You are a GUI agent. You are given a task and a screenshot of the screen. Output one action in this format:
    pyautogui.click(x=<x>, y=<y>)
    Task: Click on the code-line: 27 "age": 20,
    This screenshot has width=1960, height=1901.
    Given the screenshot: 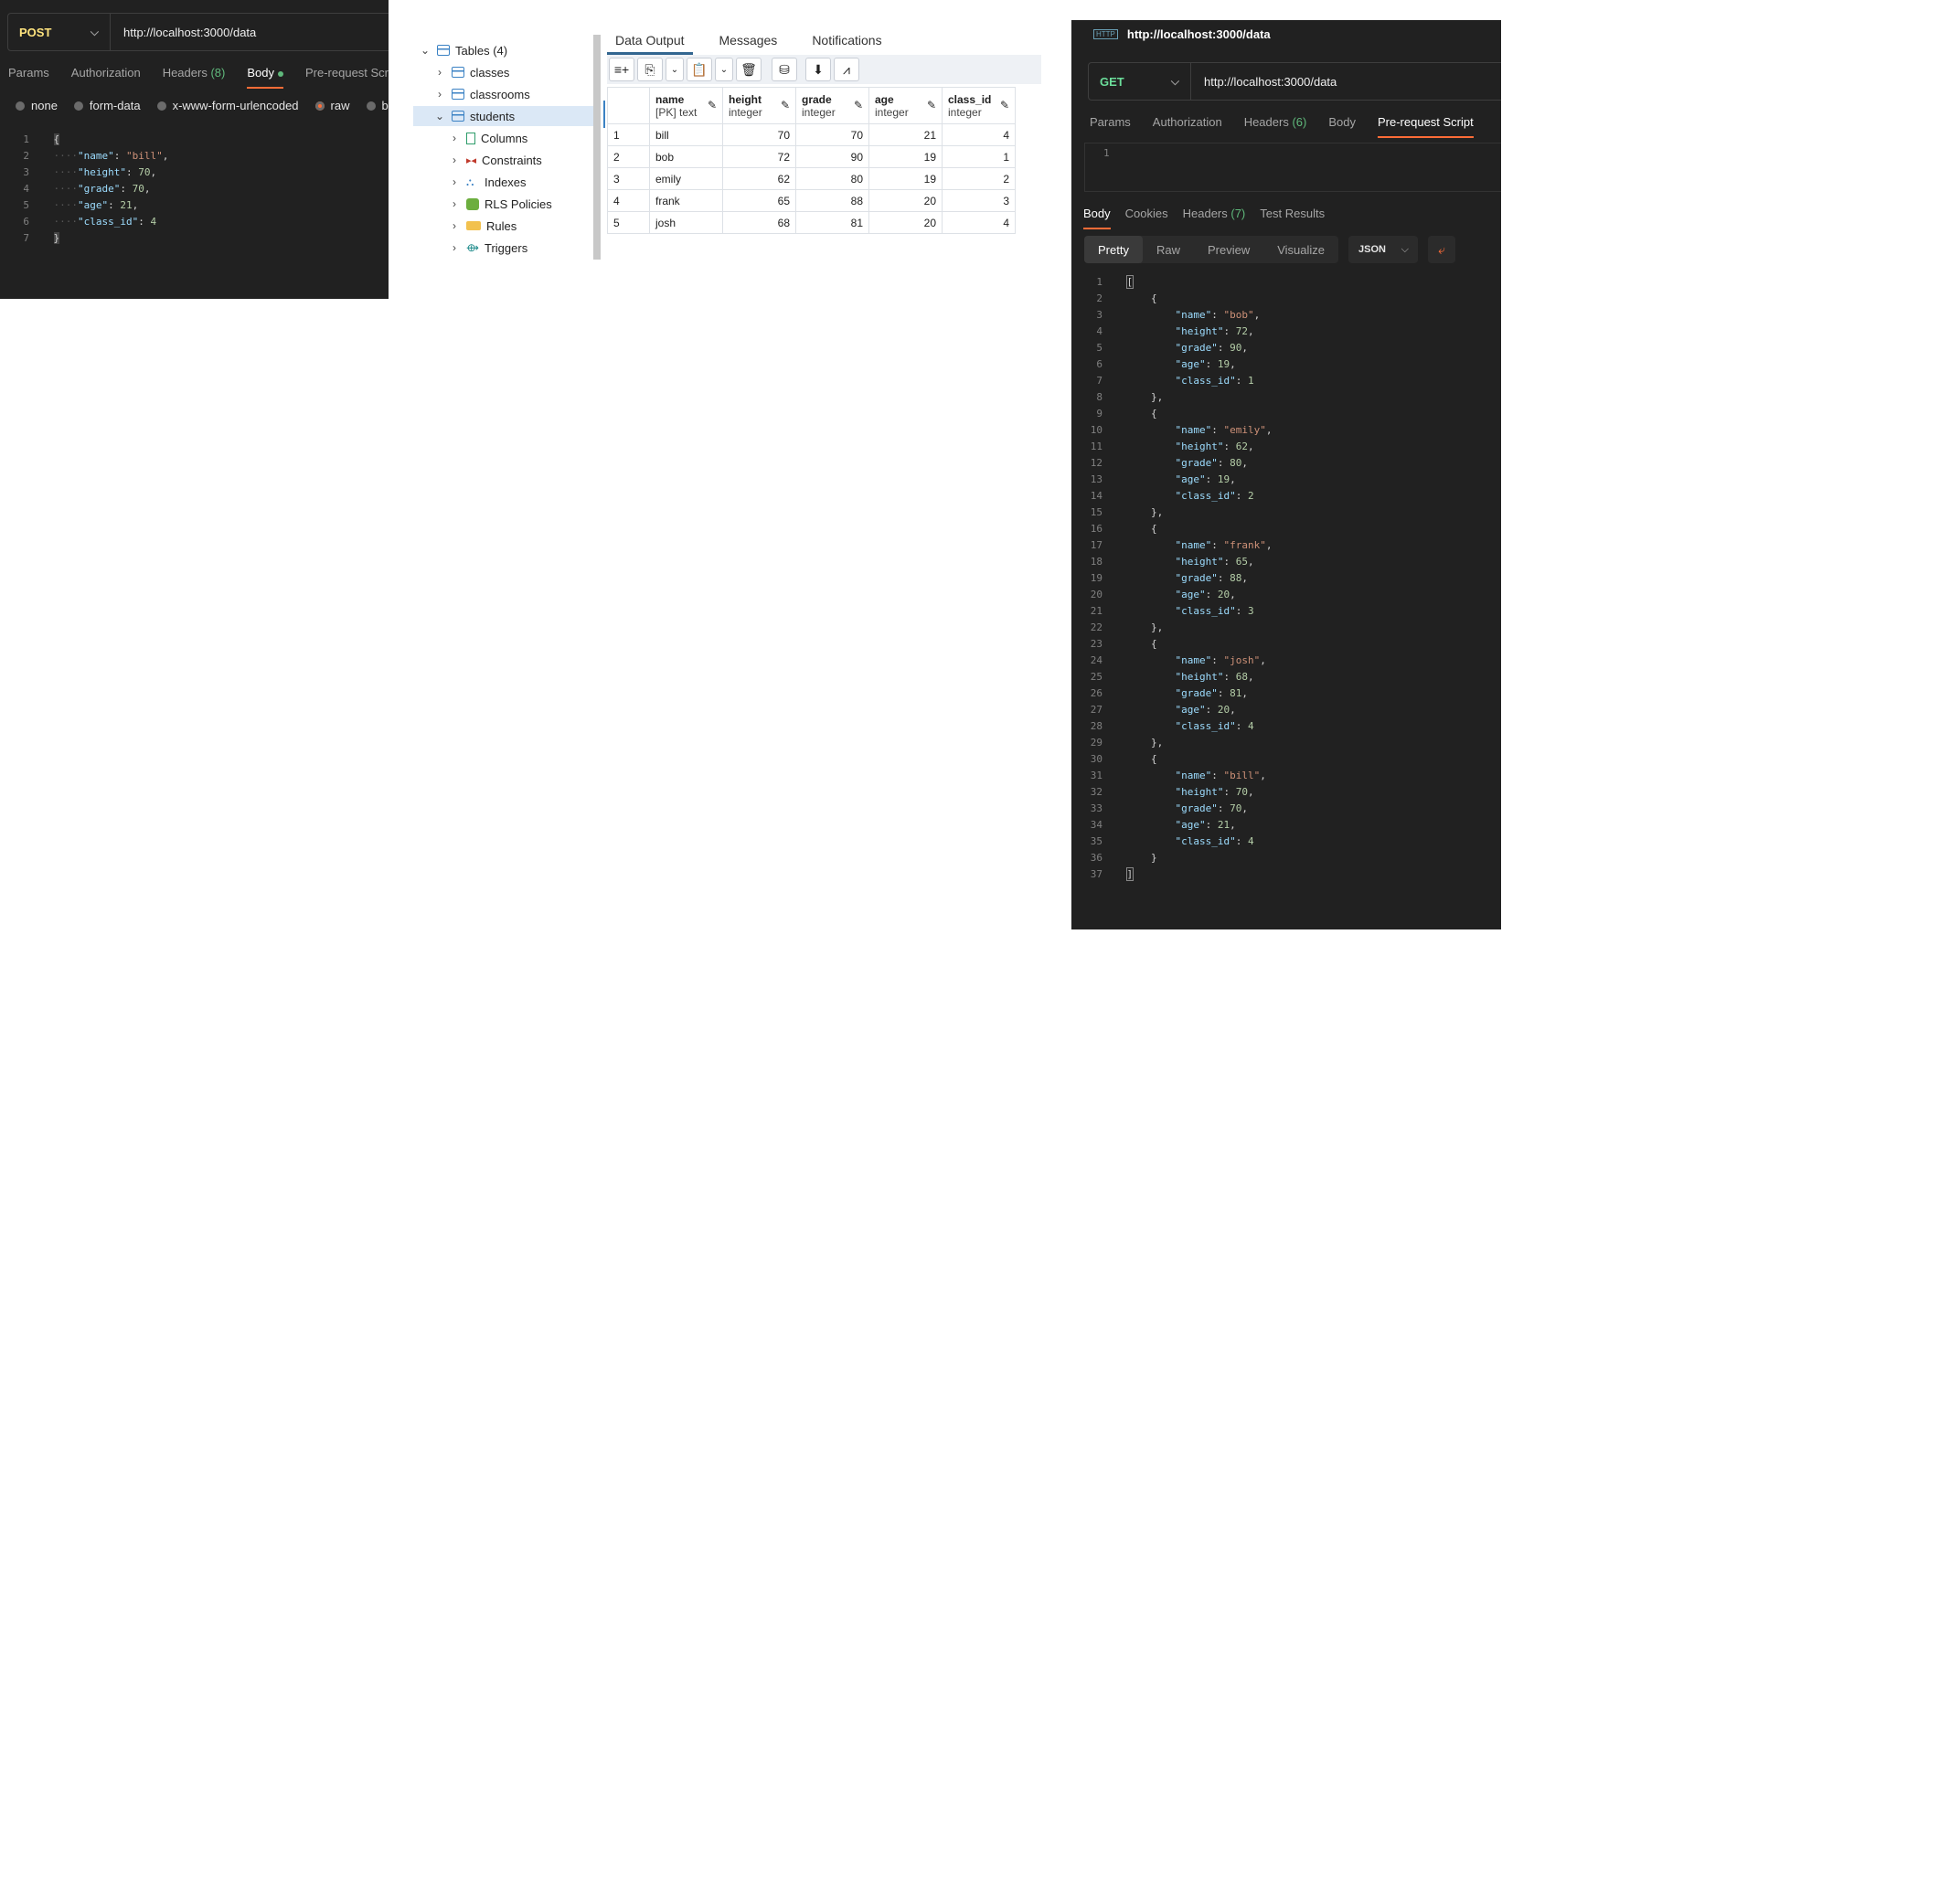 What is the action you would take?
    pyautogui.click(x=1178, y=710)
    